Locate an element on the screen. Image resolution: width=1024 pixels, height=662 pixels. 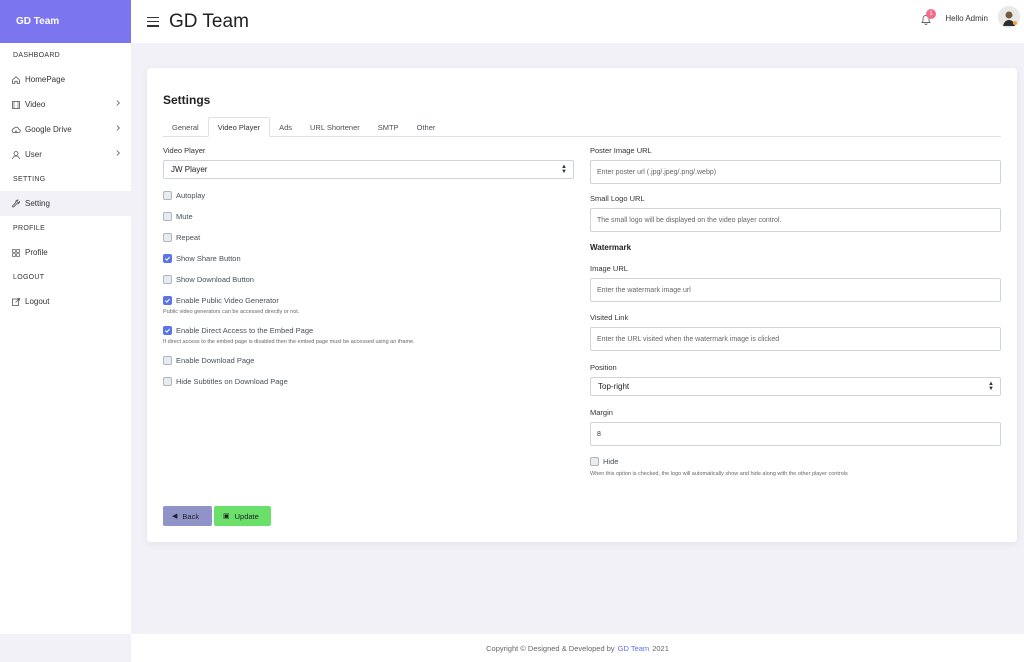
checkbox-item: Autoplay is located at coordinates (368, 195).